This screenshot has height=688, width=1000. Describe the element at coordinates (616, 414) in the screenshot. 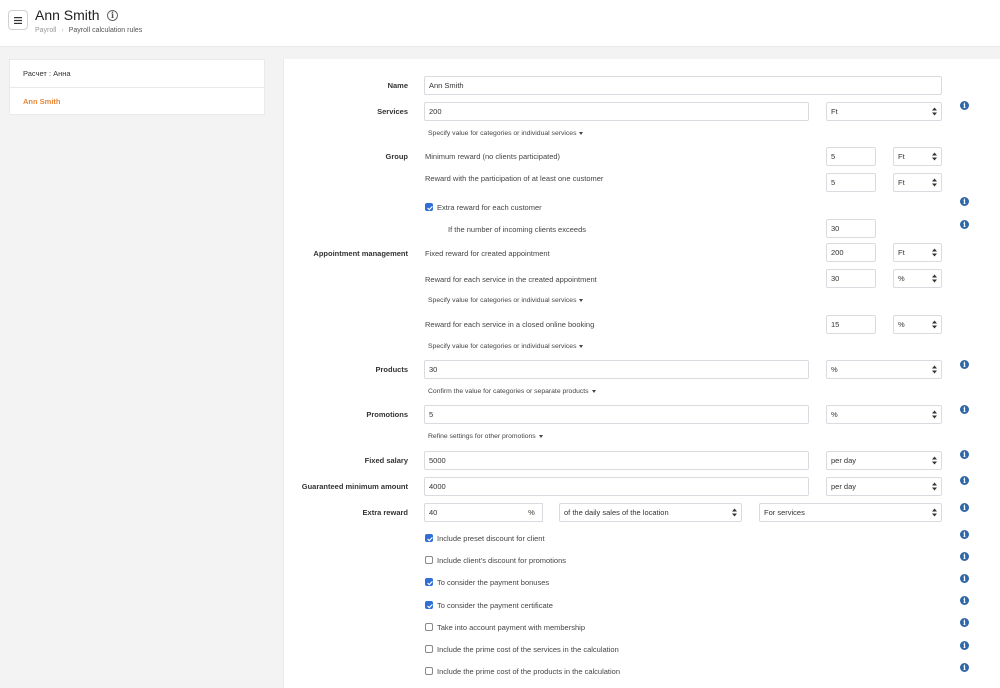

I see `promotions-input: 5` at that location.